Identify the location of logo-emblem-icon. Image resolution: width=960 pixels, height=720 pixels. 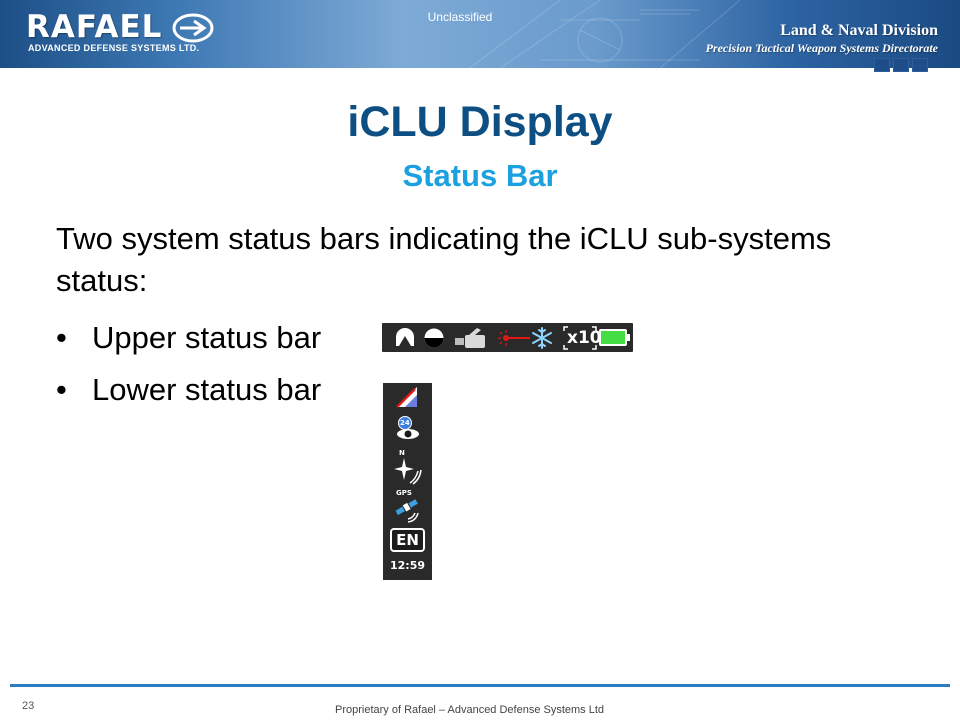
(193, 28).